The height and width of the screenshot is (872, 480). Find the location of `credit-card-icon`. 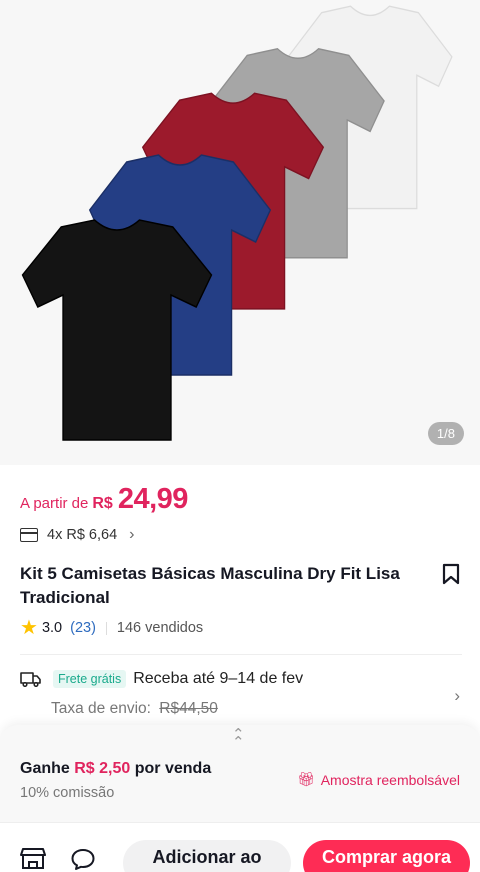

credit-card-icon is located at coordinates (29, 535).